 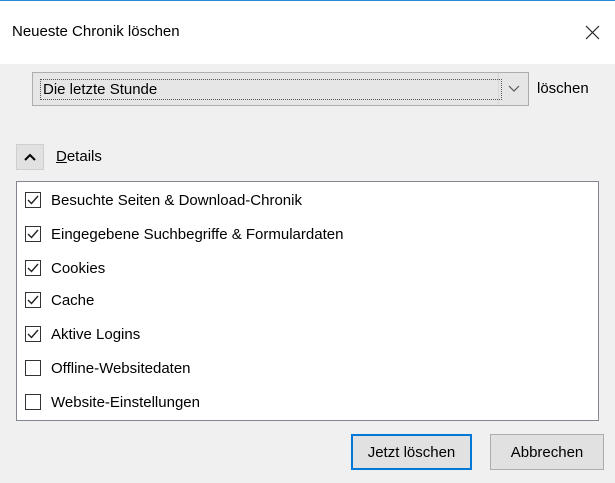 What do you see at coordinates (73, 300) in the screenshot?
I see `list-item-label: Cache` at bounding box center [73, 300].